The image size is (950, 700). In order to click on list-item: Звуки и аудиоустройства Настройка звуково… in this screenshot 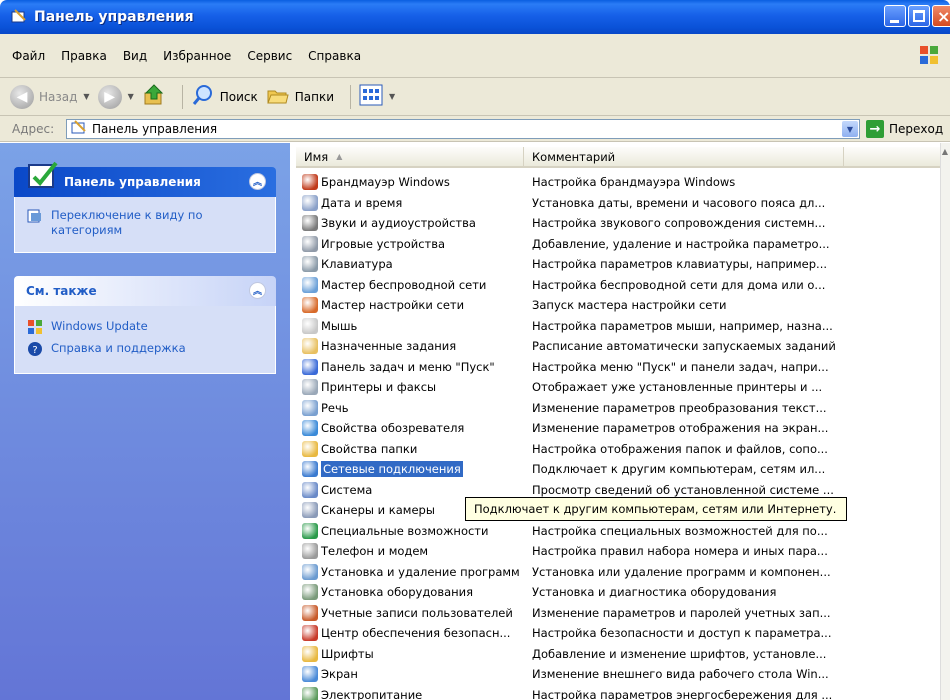, I will do `click(570, 223)`.